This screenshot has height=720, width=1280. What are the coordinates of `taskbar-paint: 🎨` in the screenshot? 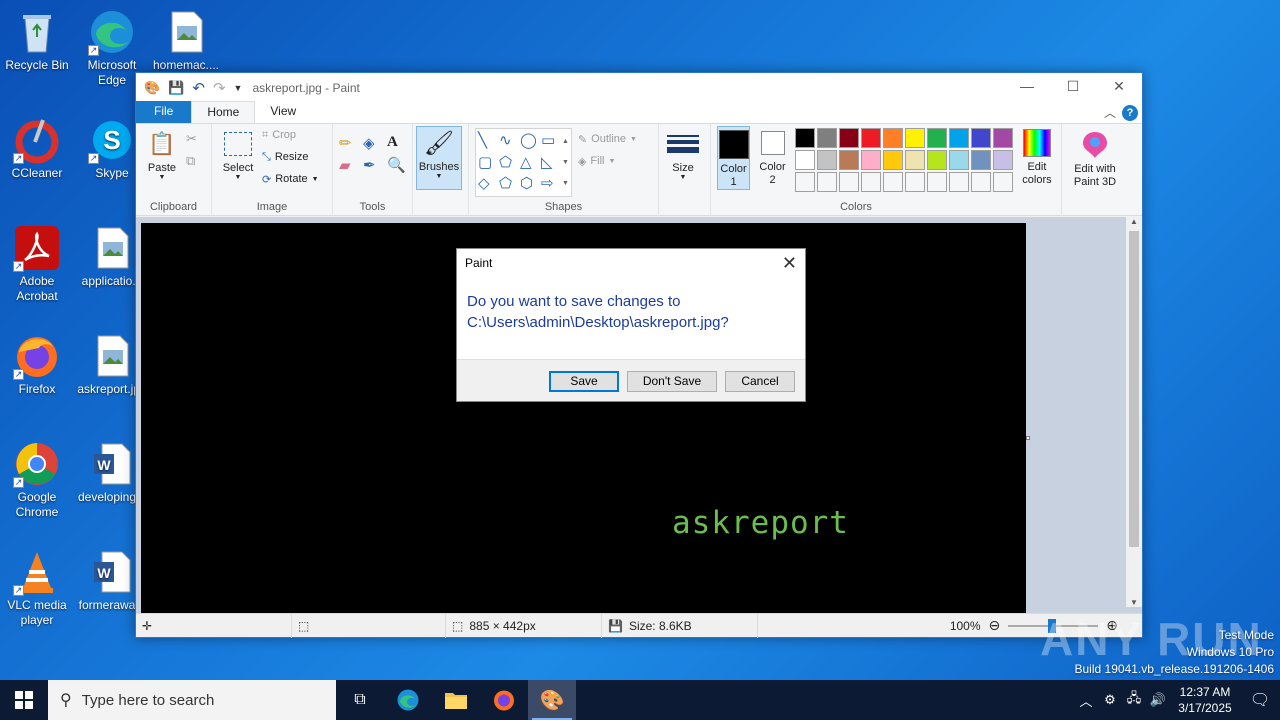 It's located at (552, 700).